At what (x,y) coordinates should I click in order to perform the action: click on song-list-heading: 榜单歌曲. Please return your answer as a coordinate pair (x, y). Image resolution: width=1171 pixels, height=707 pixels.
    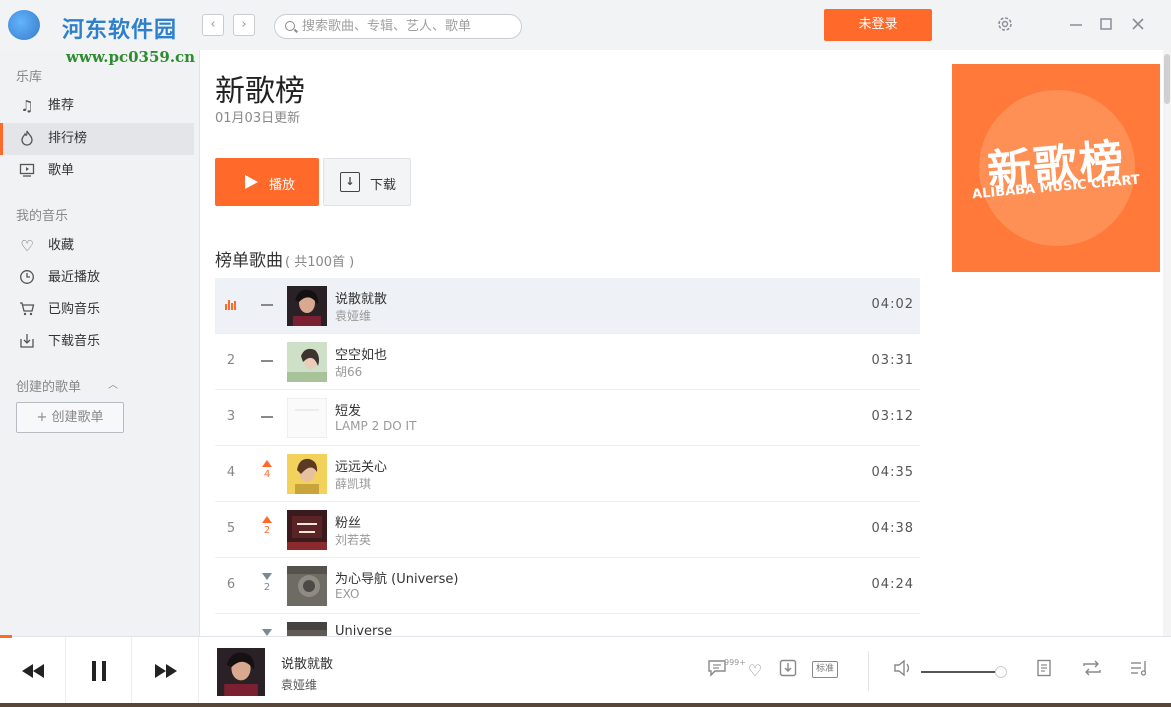
    Looking at the image, I should click on (249, 261).